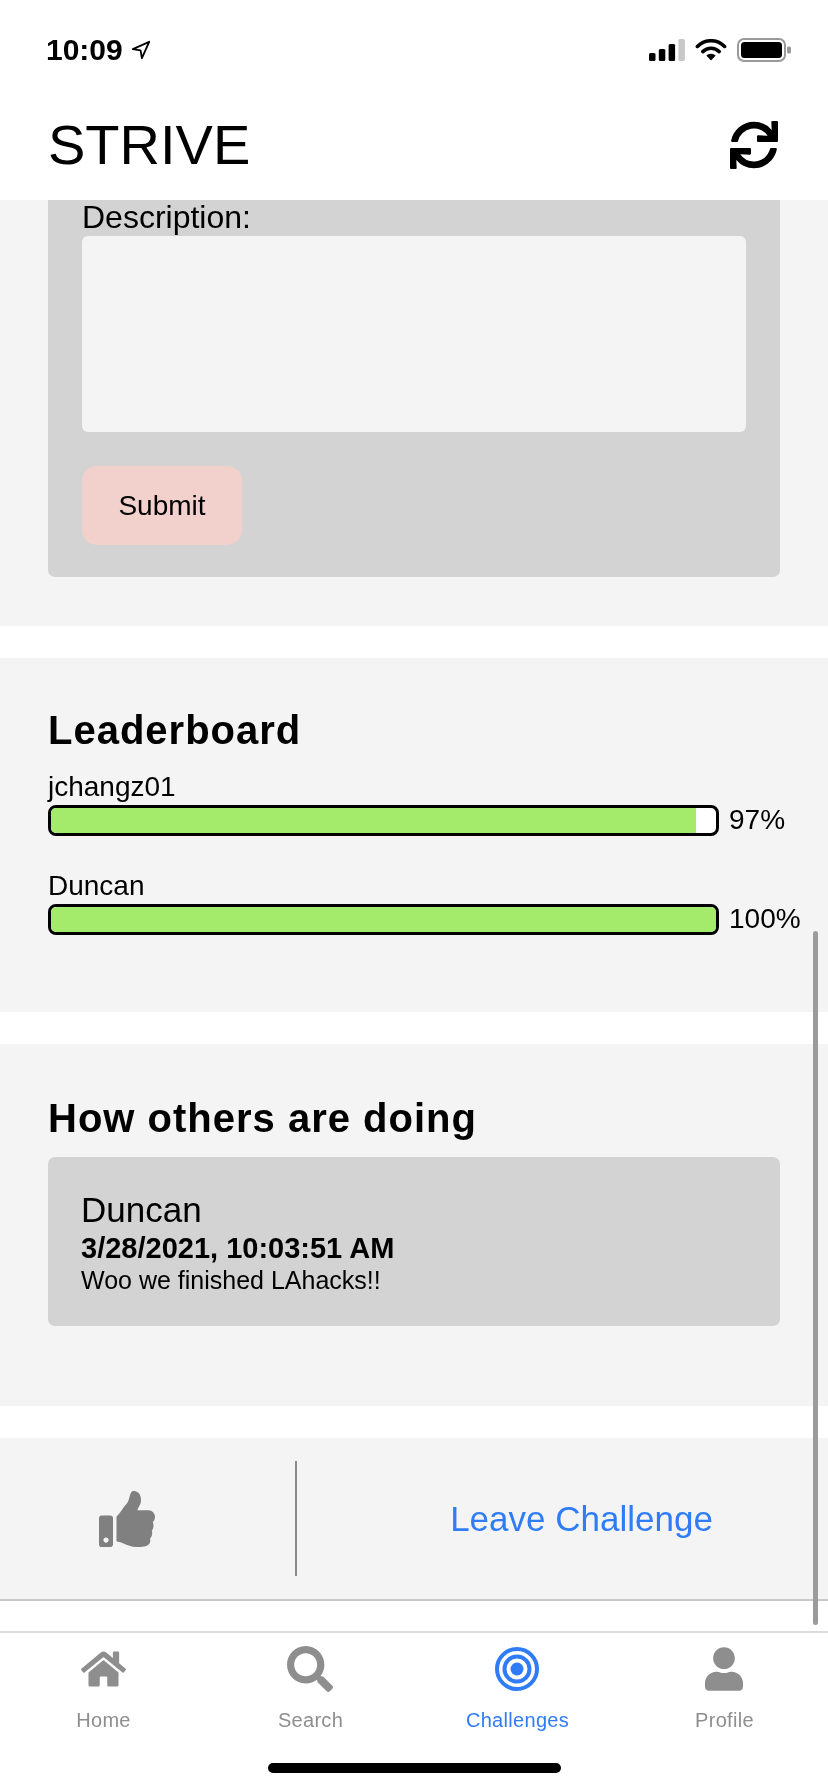 This screenshot has width=828, height=1792. I want to click on location-arrow-icon, so click(140, 50).